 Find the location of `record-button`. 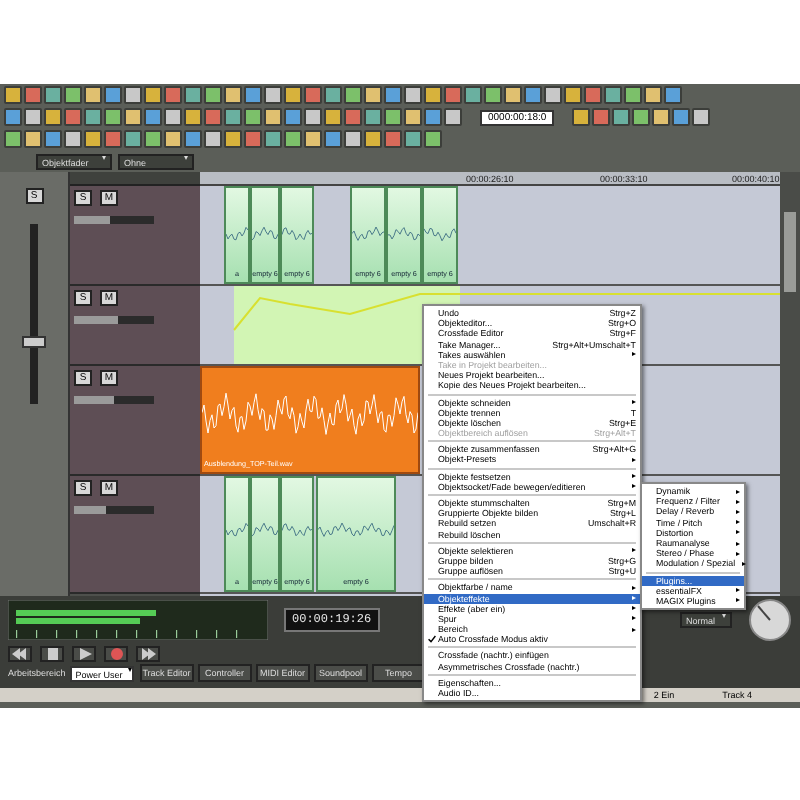

record-button is located at coordinates (116, 654).